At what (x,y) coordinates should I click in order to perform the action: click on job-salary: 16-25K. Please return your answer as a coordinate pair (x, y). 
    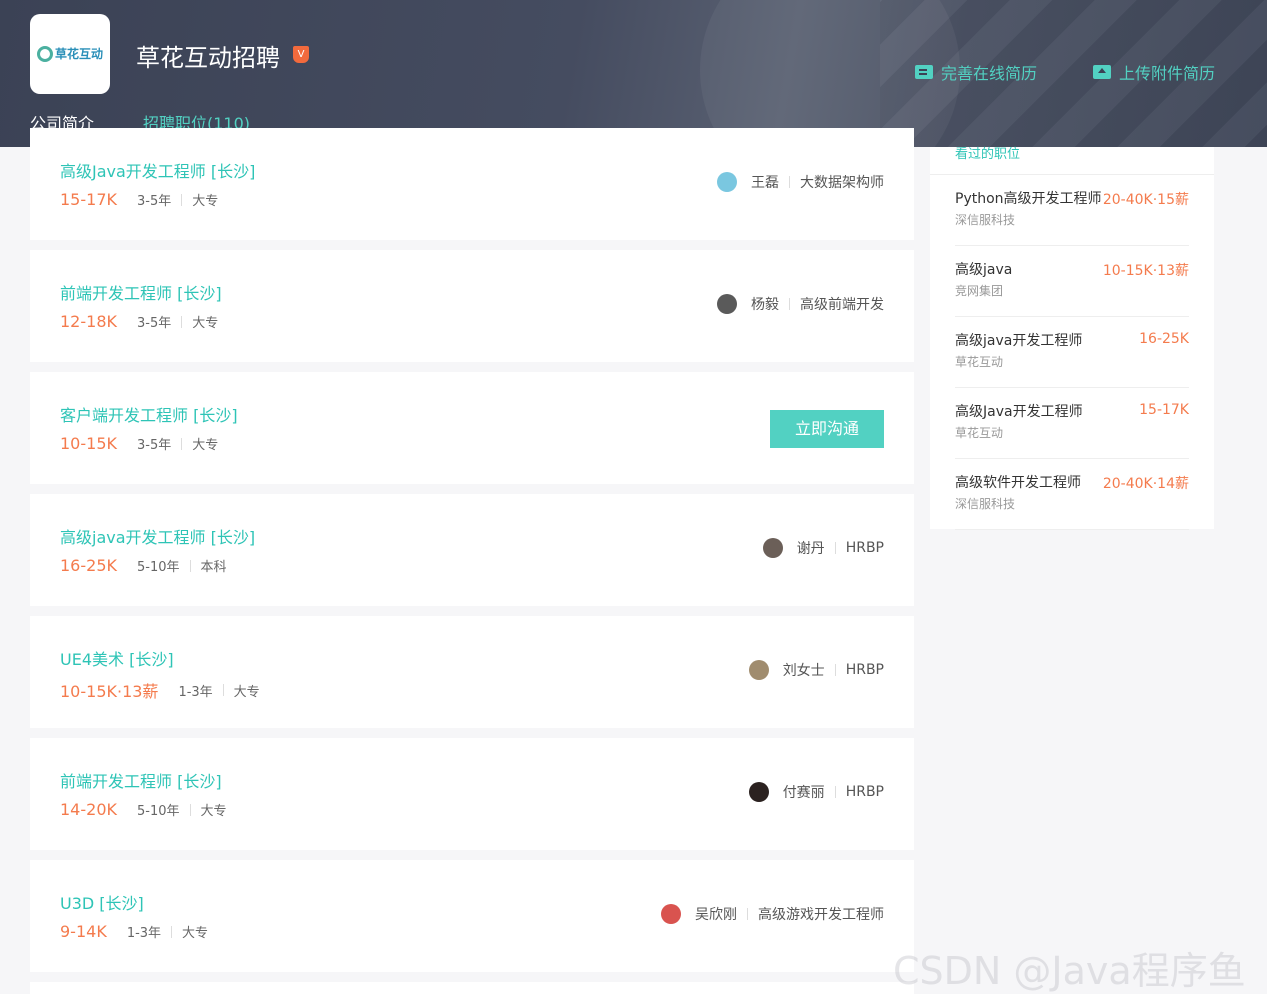
    Looking at the image, I should click on (88, 565).